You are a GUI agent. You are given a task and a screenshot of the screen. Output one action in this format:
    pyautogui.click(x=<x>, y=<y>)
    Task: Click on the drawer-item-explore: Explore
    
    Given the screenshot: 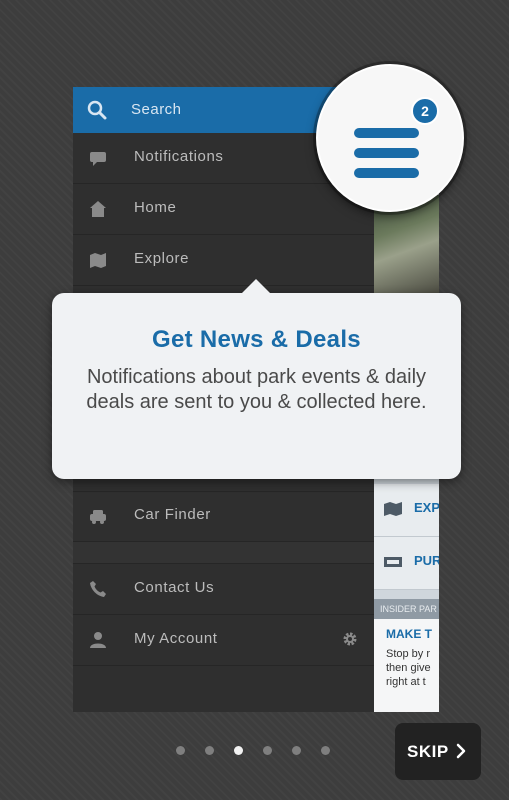 What is the action you would take?
    pyautogui.click(x=223, y=260)
    